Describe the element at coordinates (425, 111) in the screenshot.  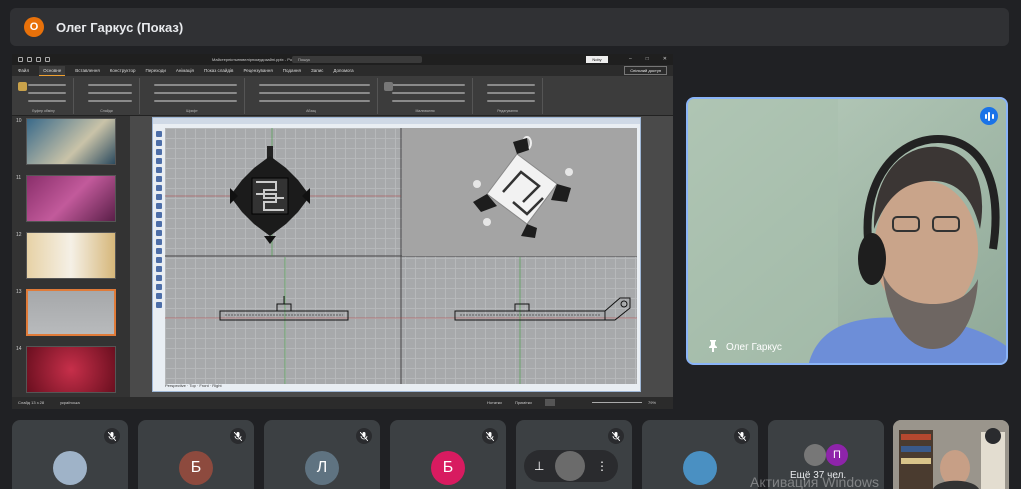
I see `ribbon-group-label: Малювання` at that location.